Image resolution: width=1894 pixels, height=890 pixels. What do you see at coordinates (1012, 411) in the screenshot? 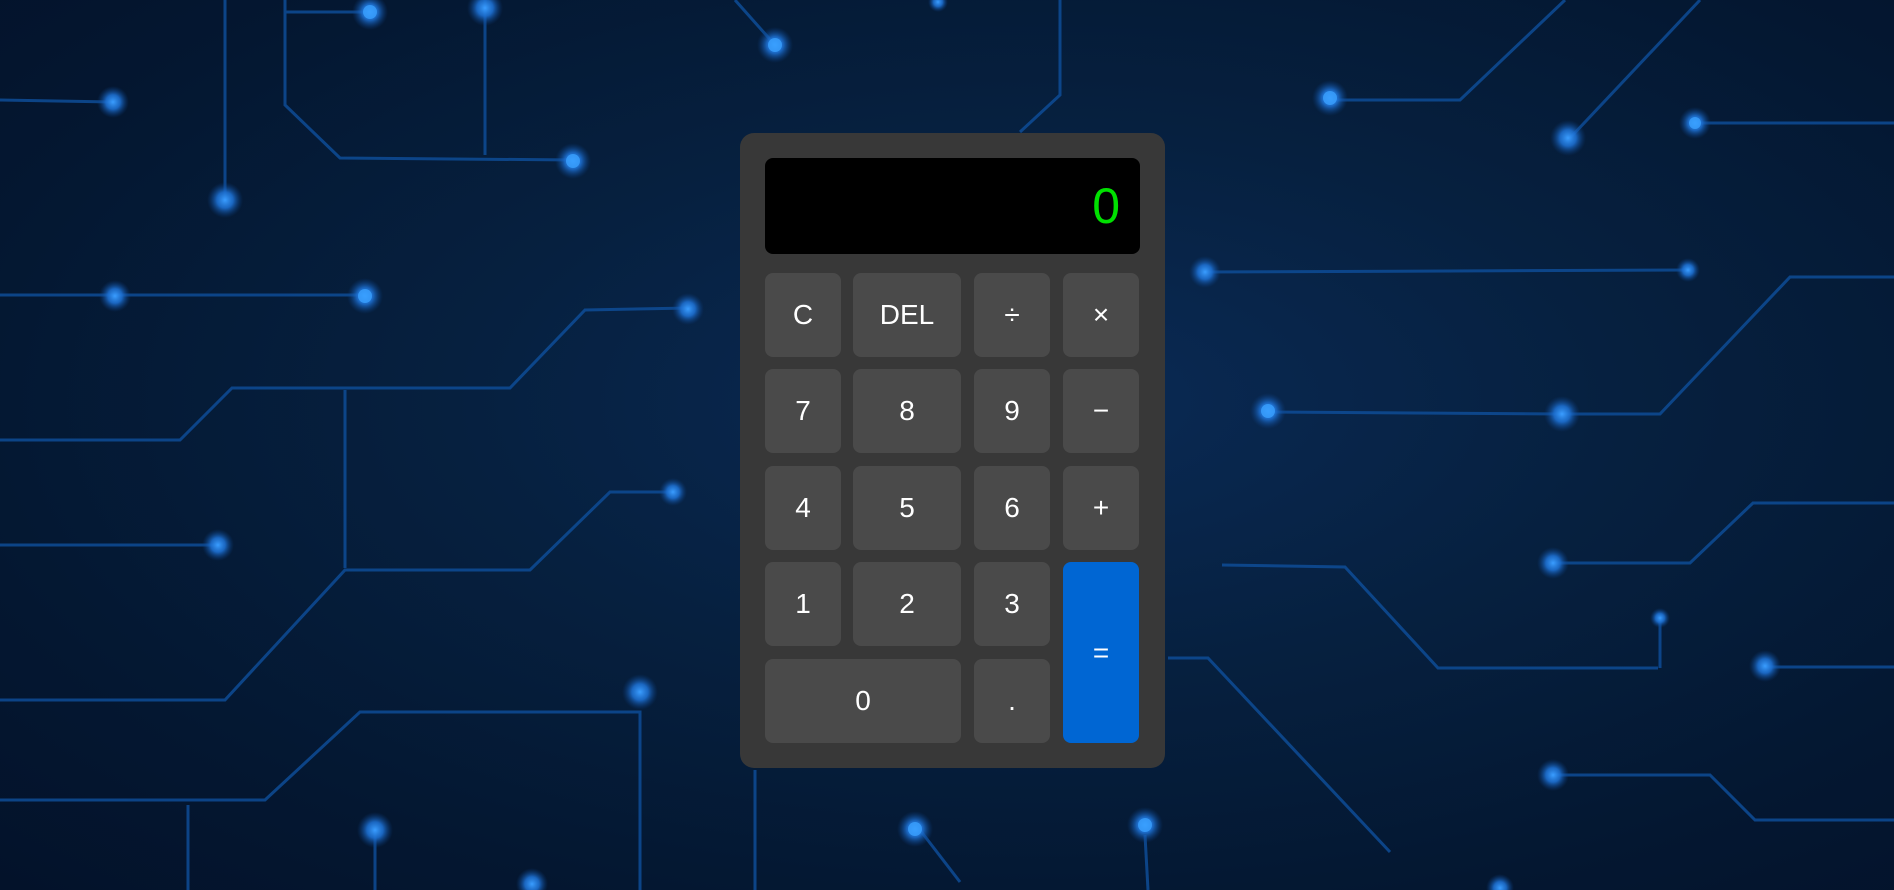
I see `digit-9-button: 9` at bounding box center [1012, 411].